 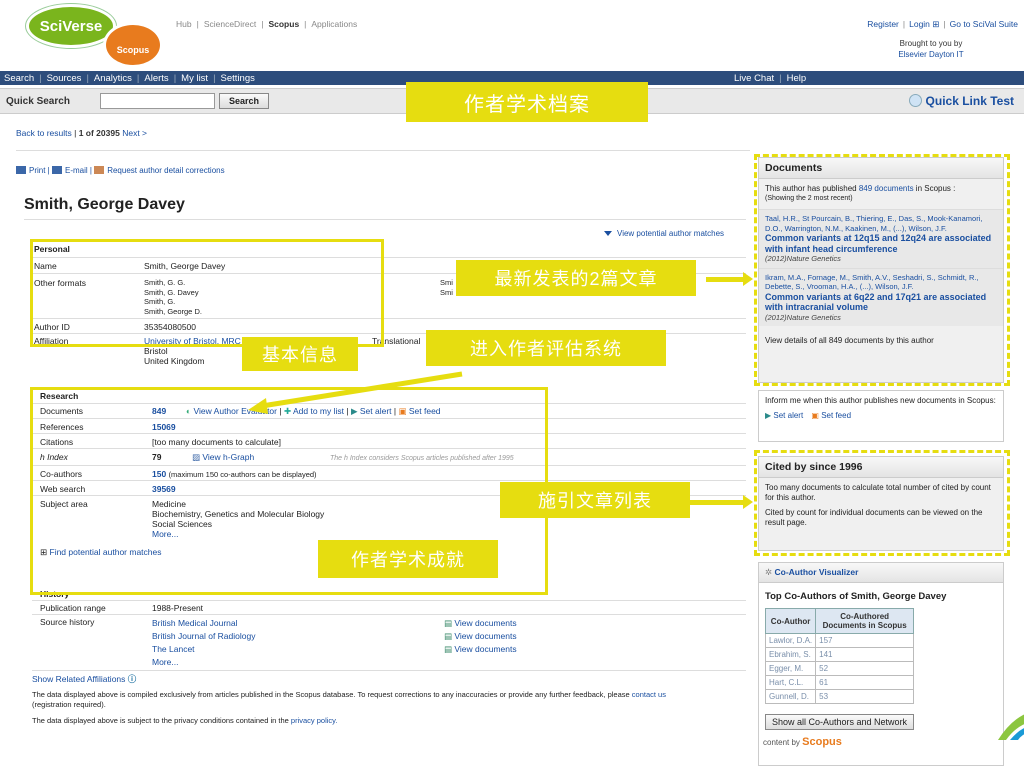 What do you see at coordinates (816, 572) in the screenshot?
I see `coauthor-visualizer-label: Co-Author Visualizer` at bounding box center [816, 572].